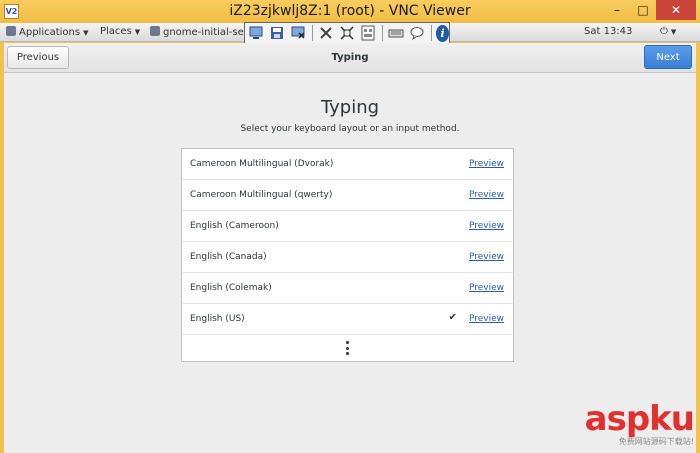 The width and height of the screenshot is (700, 453). What do you see at coordinates (664, 31) in the screenshot?
I see `power-icon: ⏻` at bounding box center [664, 31].